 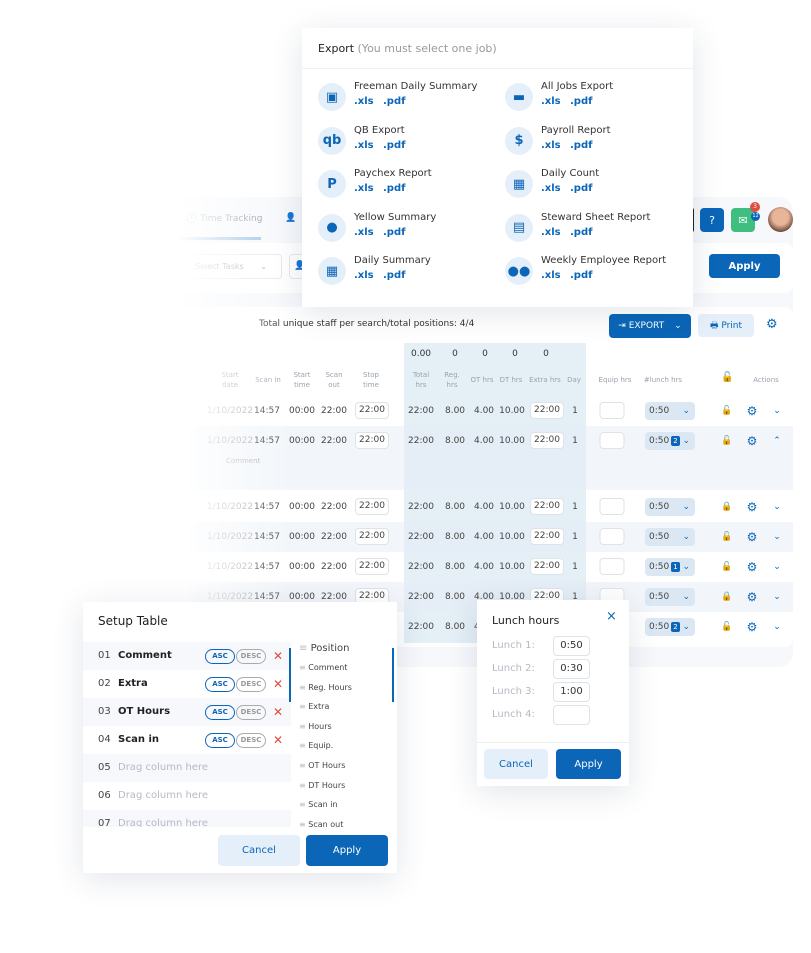 What do you see at coordinates (482, 380) in the screenshot?
I see `column-header: OT hrs` at bounding box center [482, 380].